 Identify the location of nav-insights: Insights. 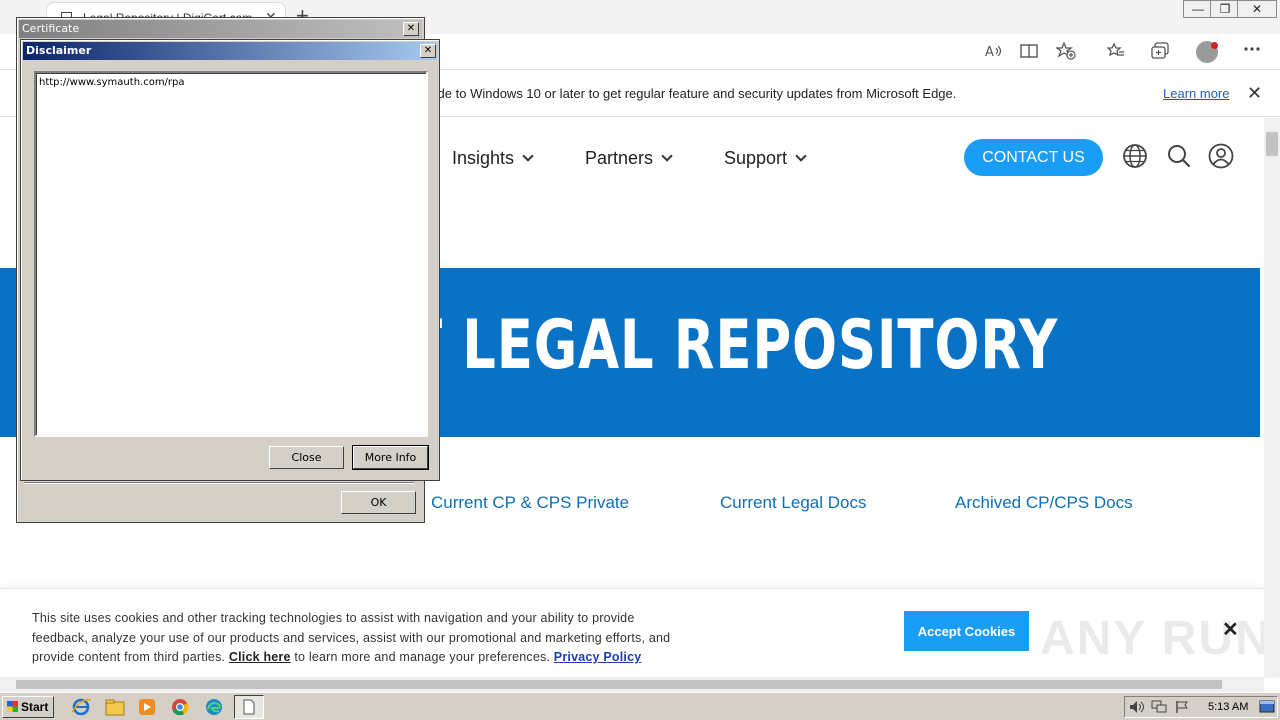
(493, 158).